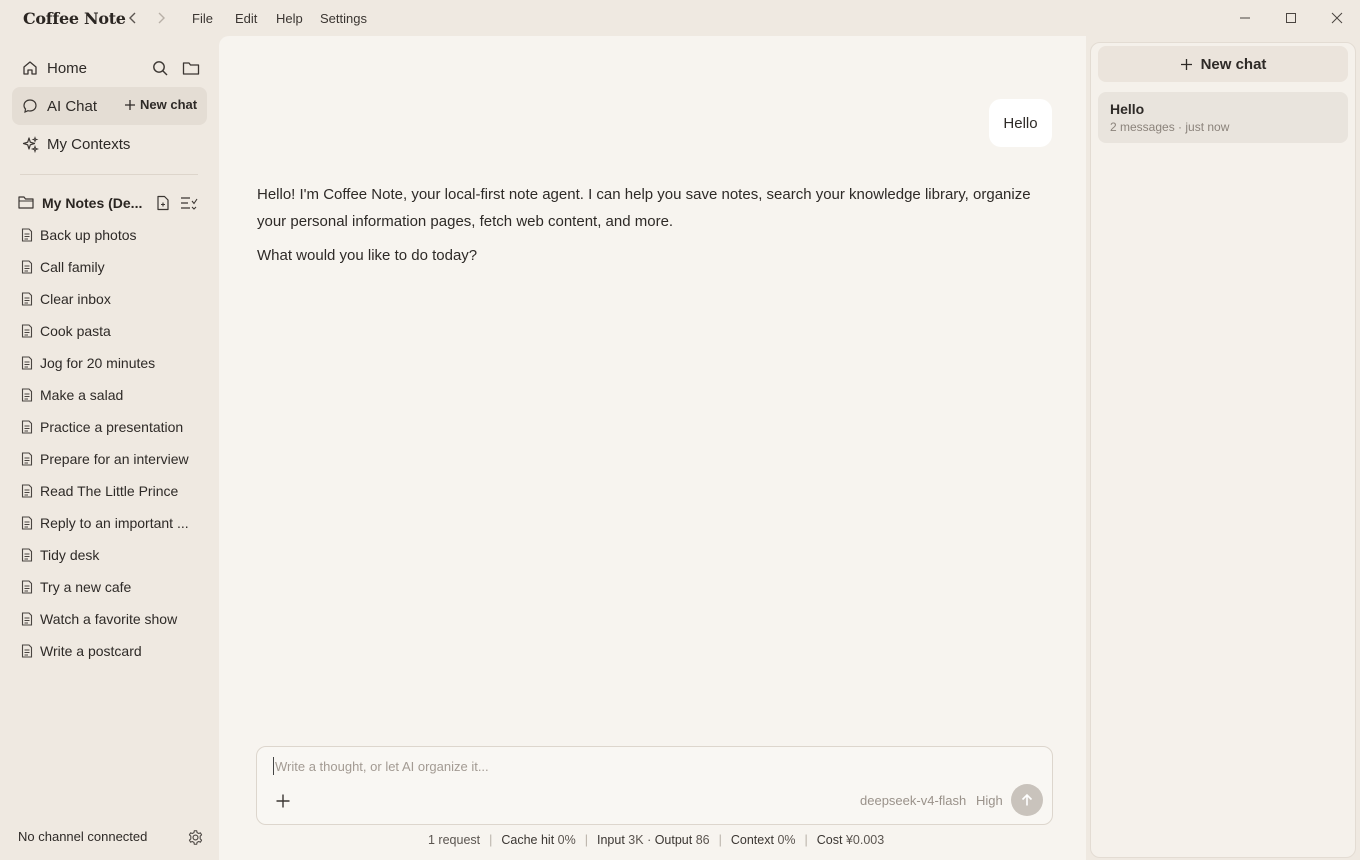 The height and width of the screenshot is (860, 1360). Describe the element at coordinates (566, 840) in the screenshot. I see `cache-value: 0%` at that location.